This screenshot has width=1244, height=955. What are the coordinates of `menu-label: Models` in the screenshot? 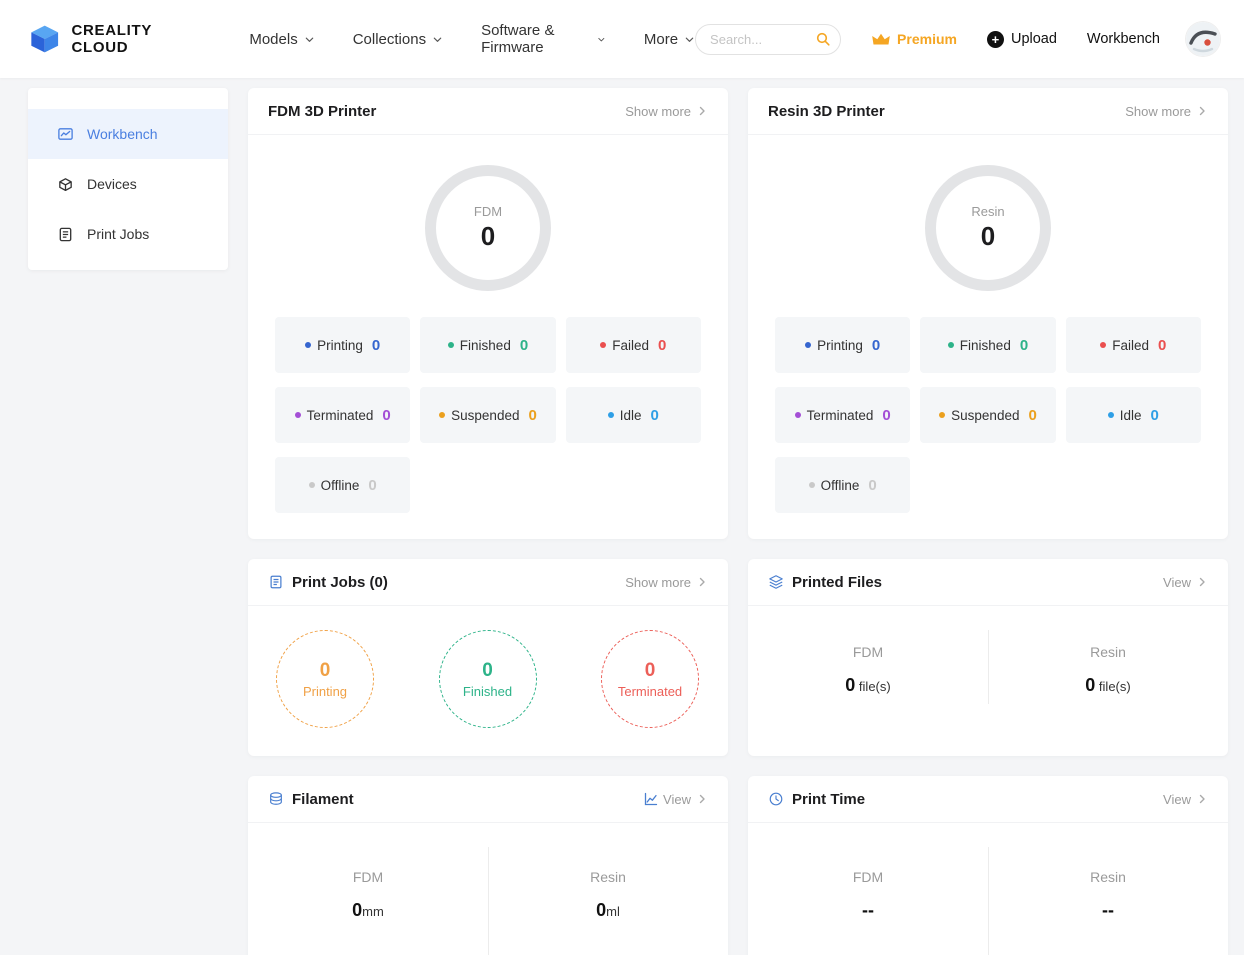 It's located at (273, 39).